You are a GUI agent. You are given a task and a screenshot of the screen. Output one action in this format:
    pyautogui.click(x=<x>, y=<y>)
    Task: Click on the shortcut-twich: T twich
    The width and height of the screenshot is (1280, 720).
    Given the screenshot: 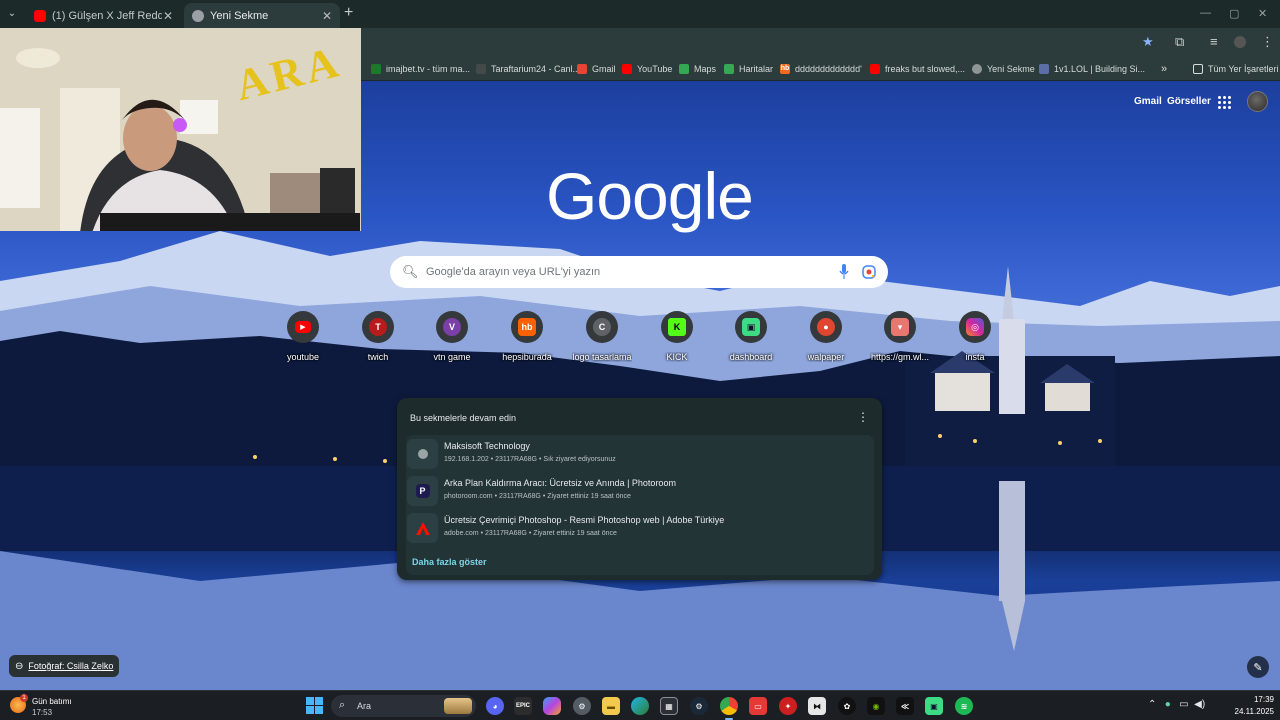 What is the action you would take?
    pyautogui.click(x=378, y=336)
    